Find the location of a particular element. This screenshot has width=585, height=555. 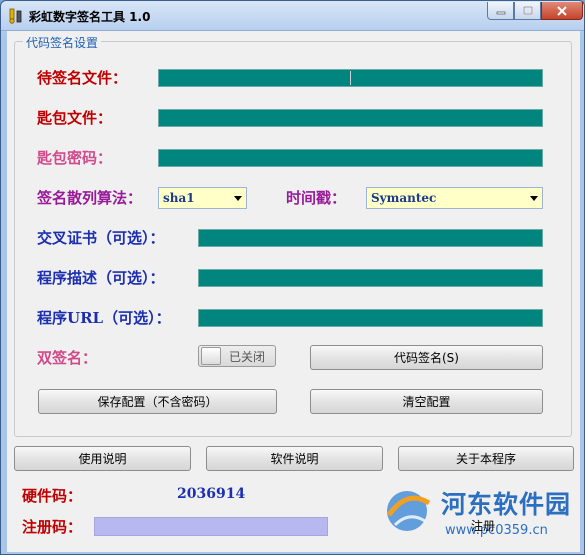

dual-sign-toggle: 已关闭 is located at coordinates (237, 356).